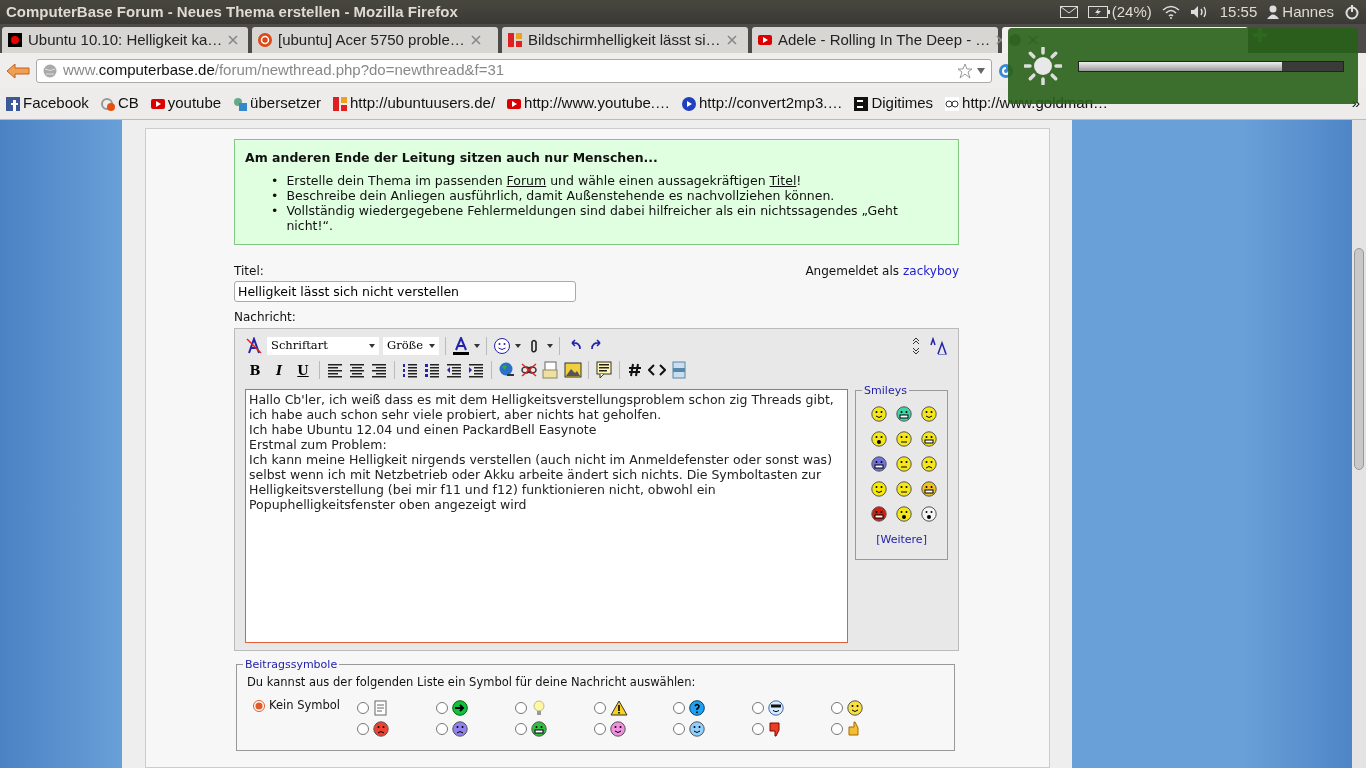  What do you see at coordinates (1273, 12) in the screenshot?
I see `user-icon` at bounding box center [1273, 12].